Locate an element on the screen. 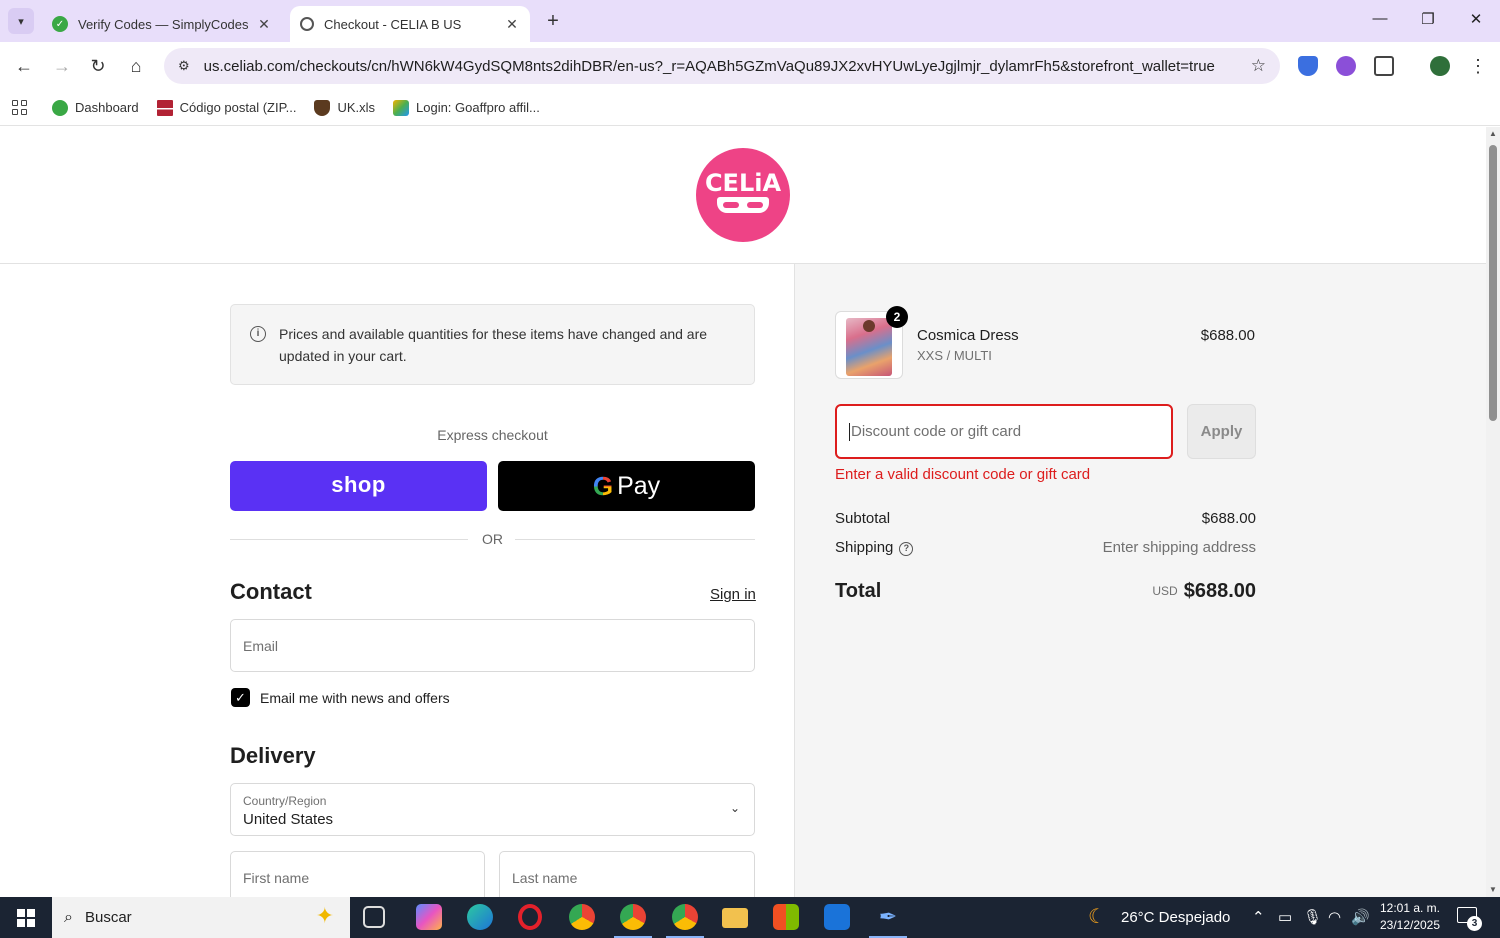 The width and height of the screenshot is (1500, 938). notification-count-badge: 3 is located at coordinates (1474, 923).